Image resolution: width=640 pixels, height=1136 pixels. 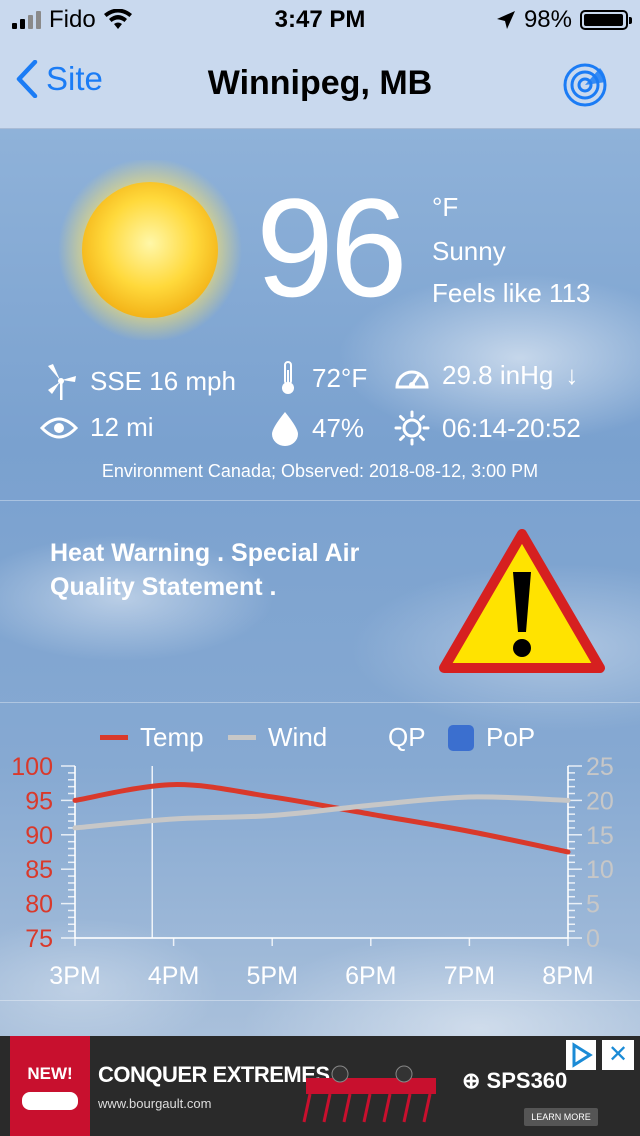 I want to click on wind-turbine-icon, so click(x=62, y=382).